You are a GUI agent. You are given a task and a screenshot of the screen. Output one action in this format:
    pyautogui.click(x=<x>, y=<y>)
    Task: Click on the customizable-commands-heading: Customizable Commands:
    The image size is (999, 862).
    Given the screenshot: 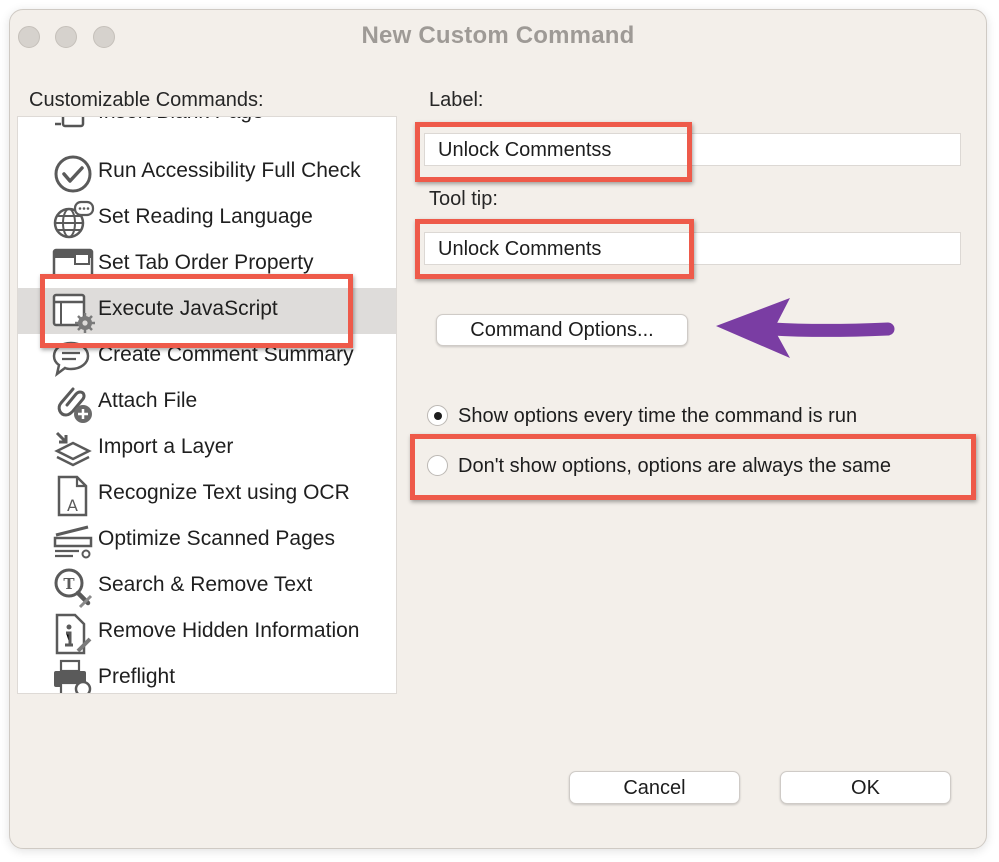 What is the action you would take?
    pyautogui.click(x=146, y=100)
    